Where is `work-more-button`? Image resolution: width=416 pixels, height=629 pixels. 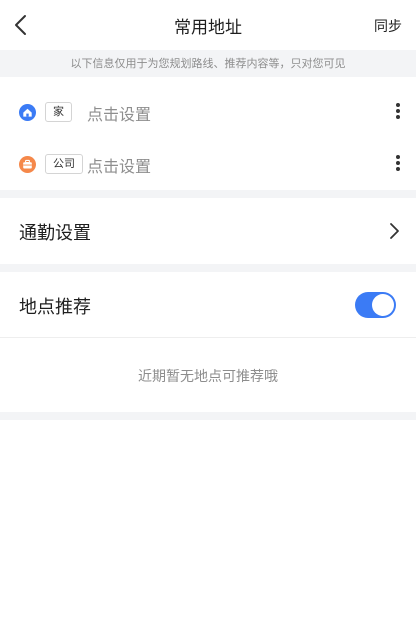 work-more-button is located at coordinates (398, 164).